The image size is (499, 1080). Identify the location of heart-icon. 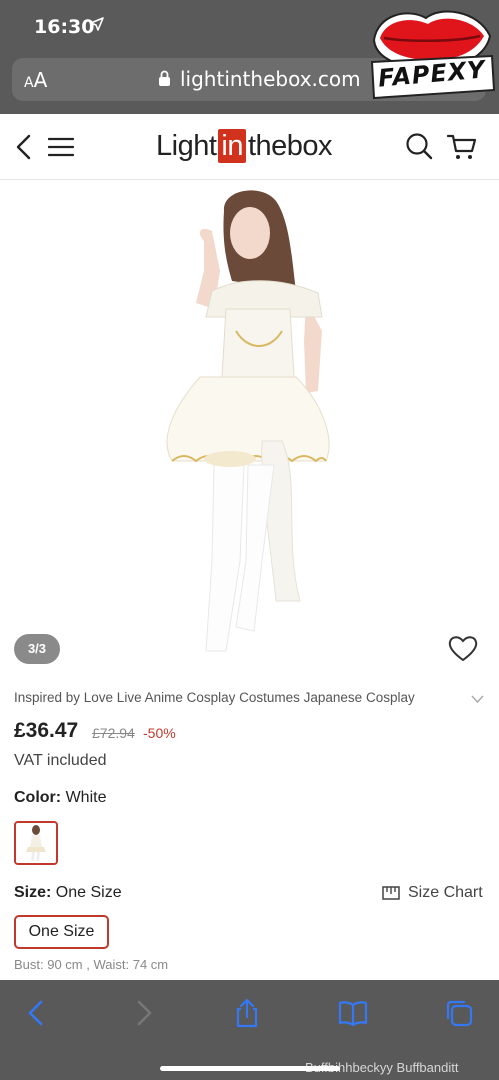
(463, 648).